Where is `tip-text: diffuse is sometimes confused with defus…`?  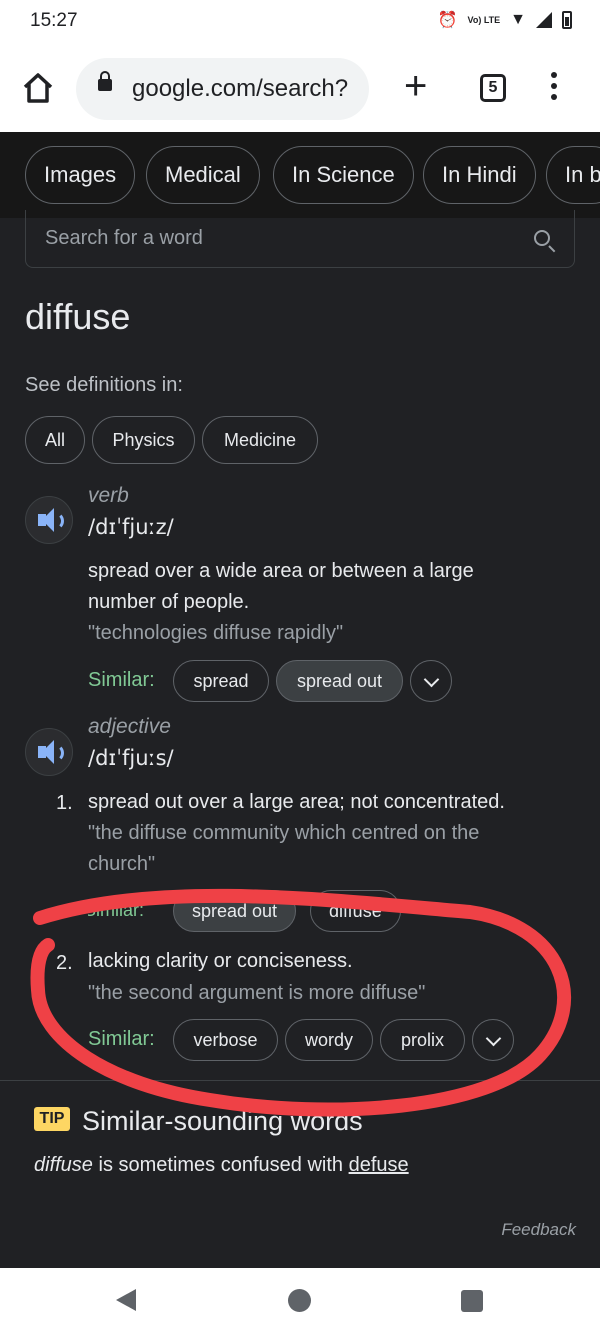
tip-text: diffuse is sometimes confused with defus… is located at coordinates (221, 1165).